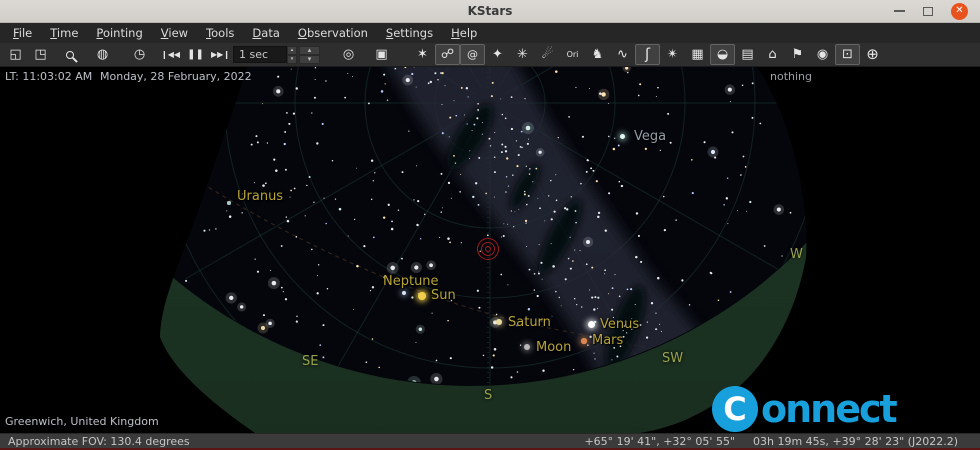 The width and height of the screenshot is (980, 450). What do you see at coordinates (75, 60) in the screenshot?
I see `magnifier-handle` at bounding box center [75, 60].